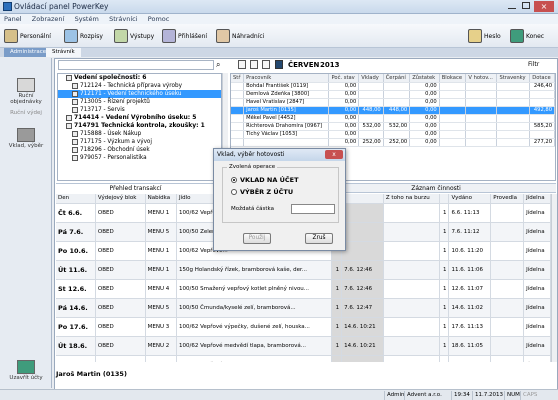 This screenshot has height=400, width=558. I want to click on calendar-small-icon, so click(279, 64).